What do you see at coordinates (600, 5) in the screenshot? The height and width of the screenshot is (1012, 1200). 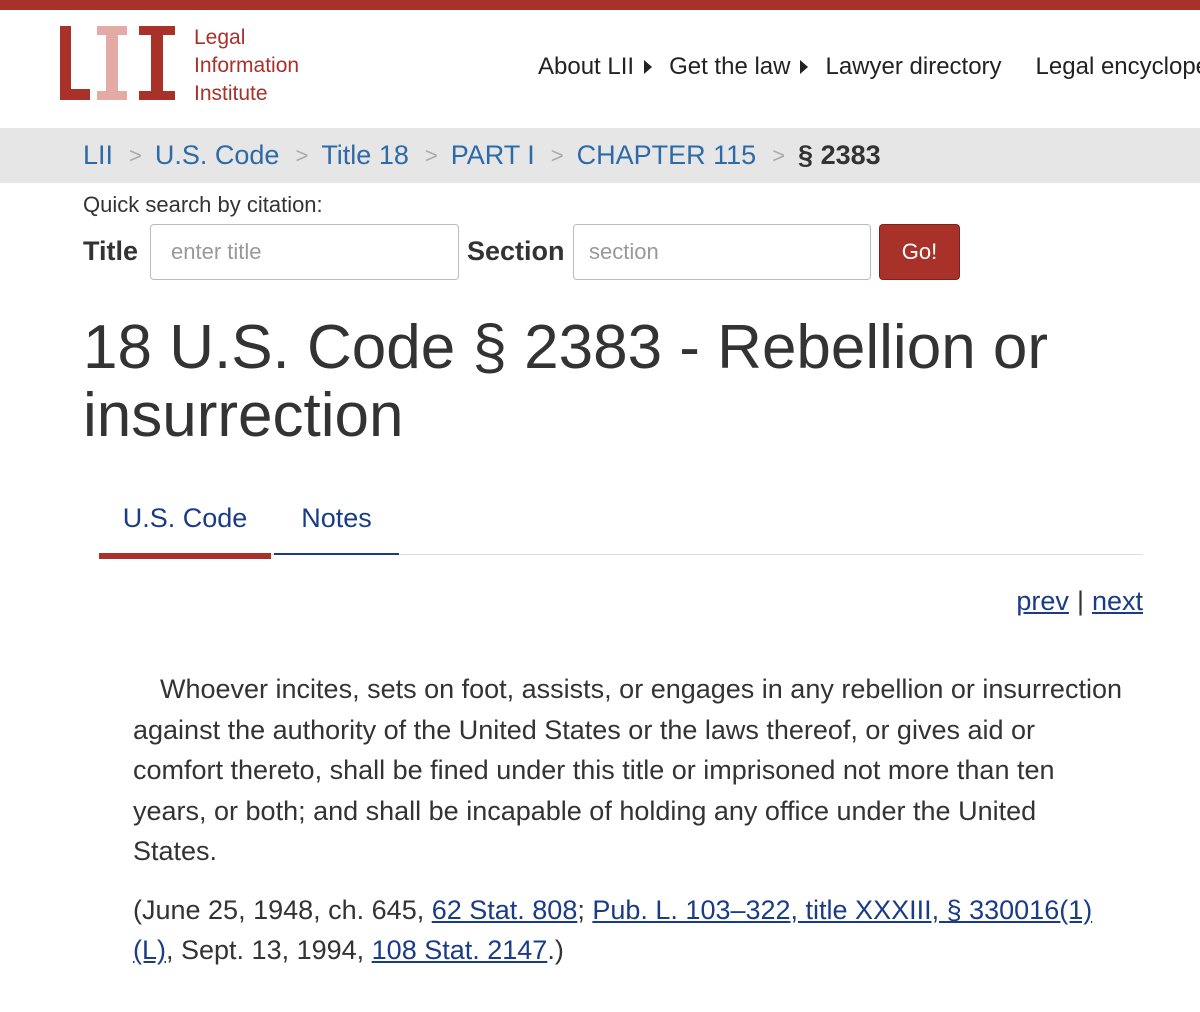 I see `top-accent-bar` at bounding box center [600, 5].